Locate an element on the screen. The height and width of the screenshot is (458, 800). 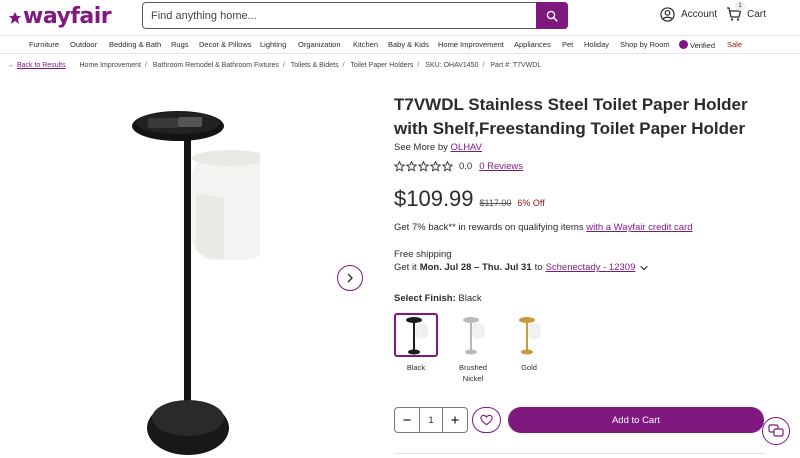
increase-quantity-button is located at coordinates (455, 420).